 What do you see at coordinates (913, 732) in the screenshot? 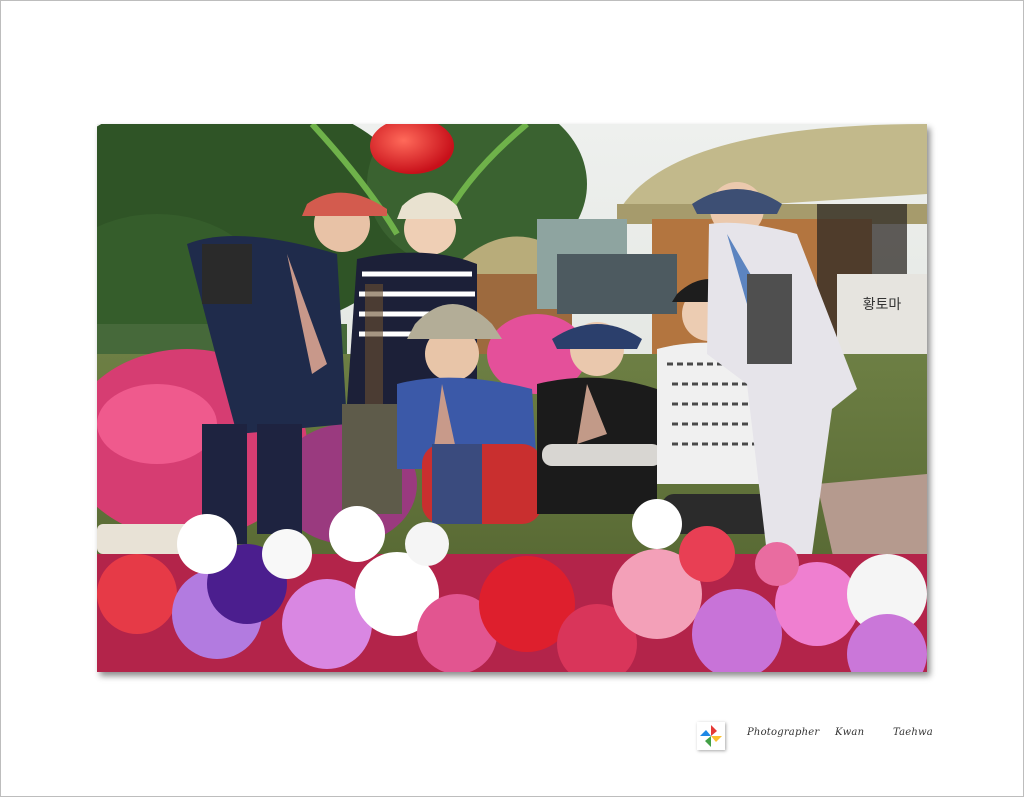
I see `signature-word-taehwa: Taehwa` at bounding box center [913, 732].